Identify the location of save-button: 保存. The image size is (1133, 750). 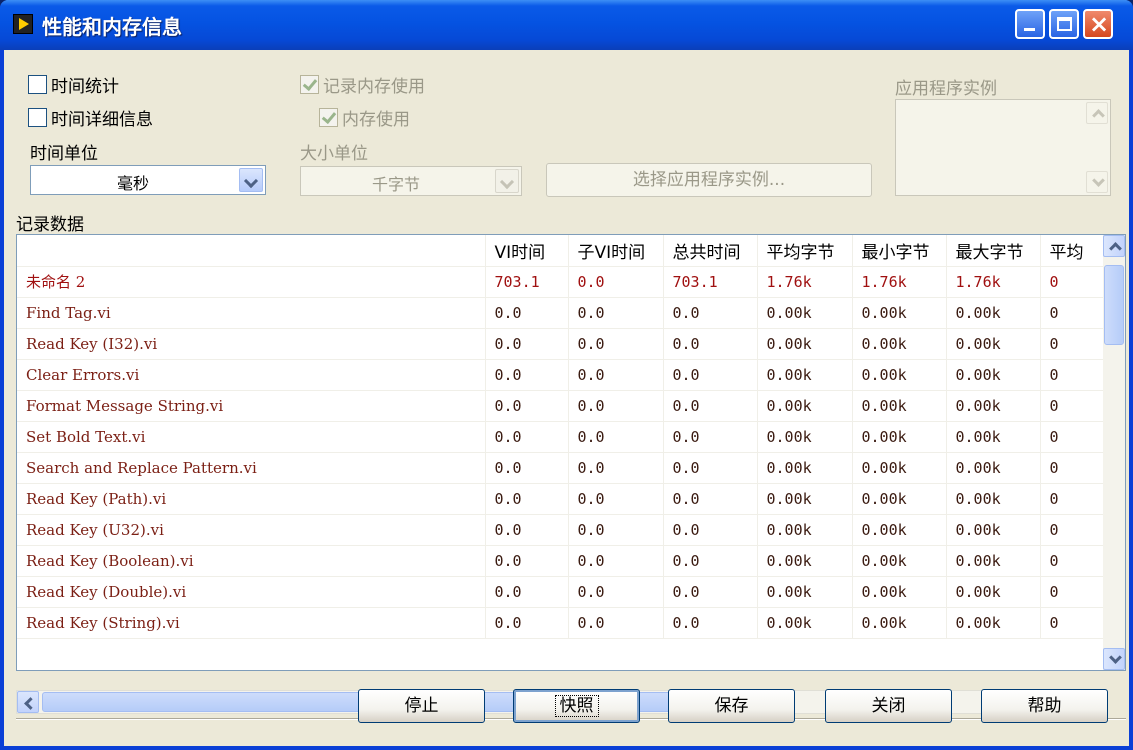
(731, 706).